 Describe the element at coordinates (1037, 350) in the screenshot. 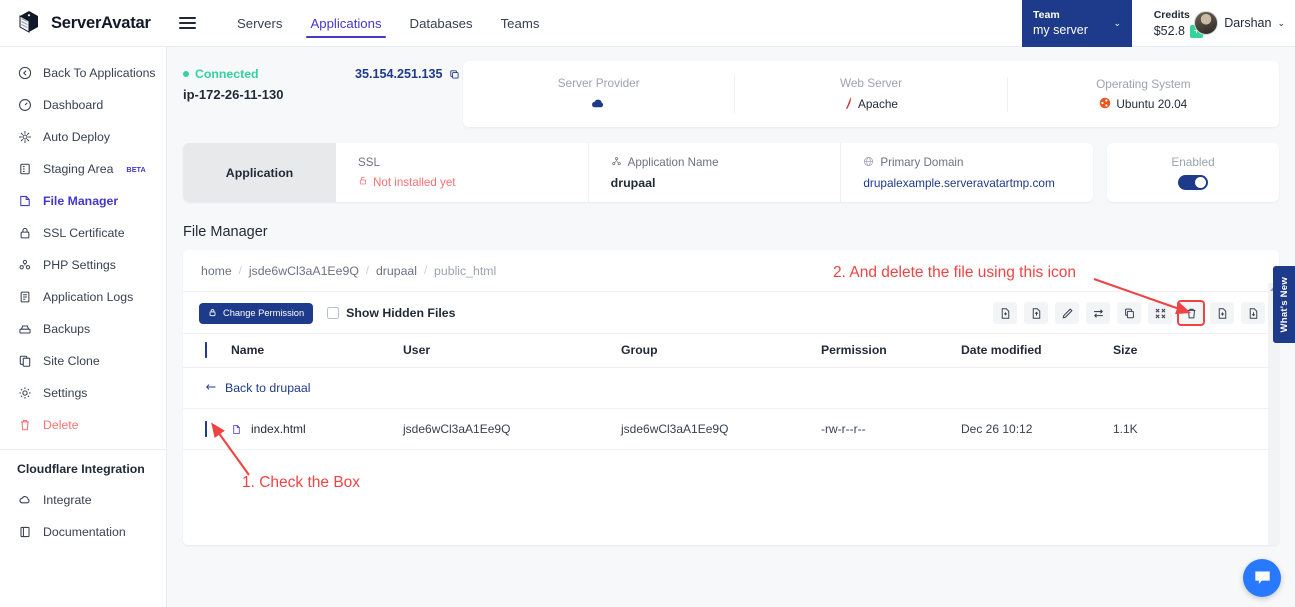

I see `col-date-modified: Date modified` at that location.